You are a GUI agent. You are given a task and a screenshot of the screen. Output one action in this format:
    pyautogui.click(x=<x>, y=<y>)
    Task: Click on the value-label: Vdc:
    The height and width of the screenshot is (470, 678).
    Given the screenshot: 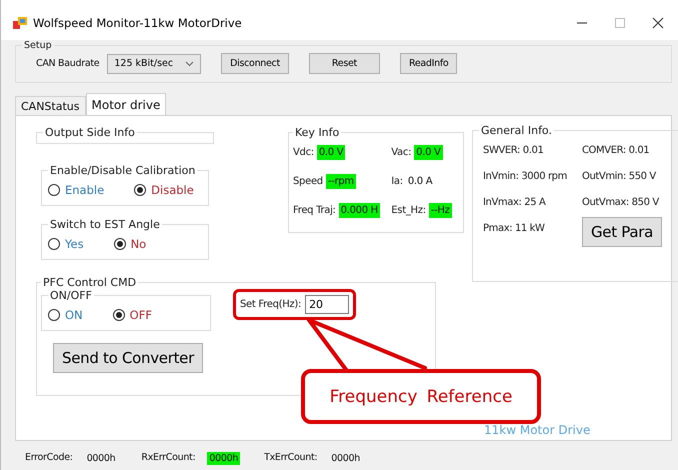 What is the action you would take?
    pyautogui.click(x=303, y=152)
    